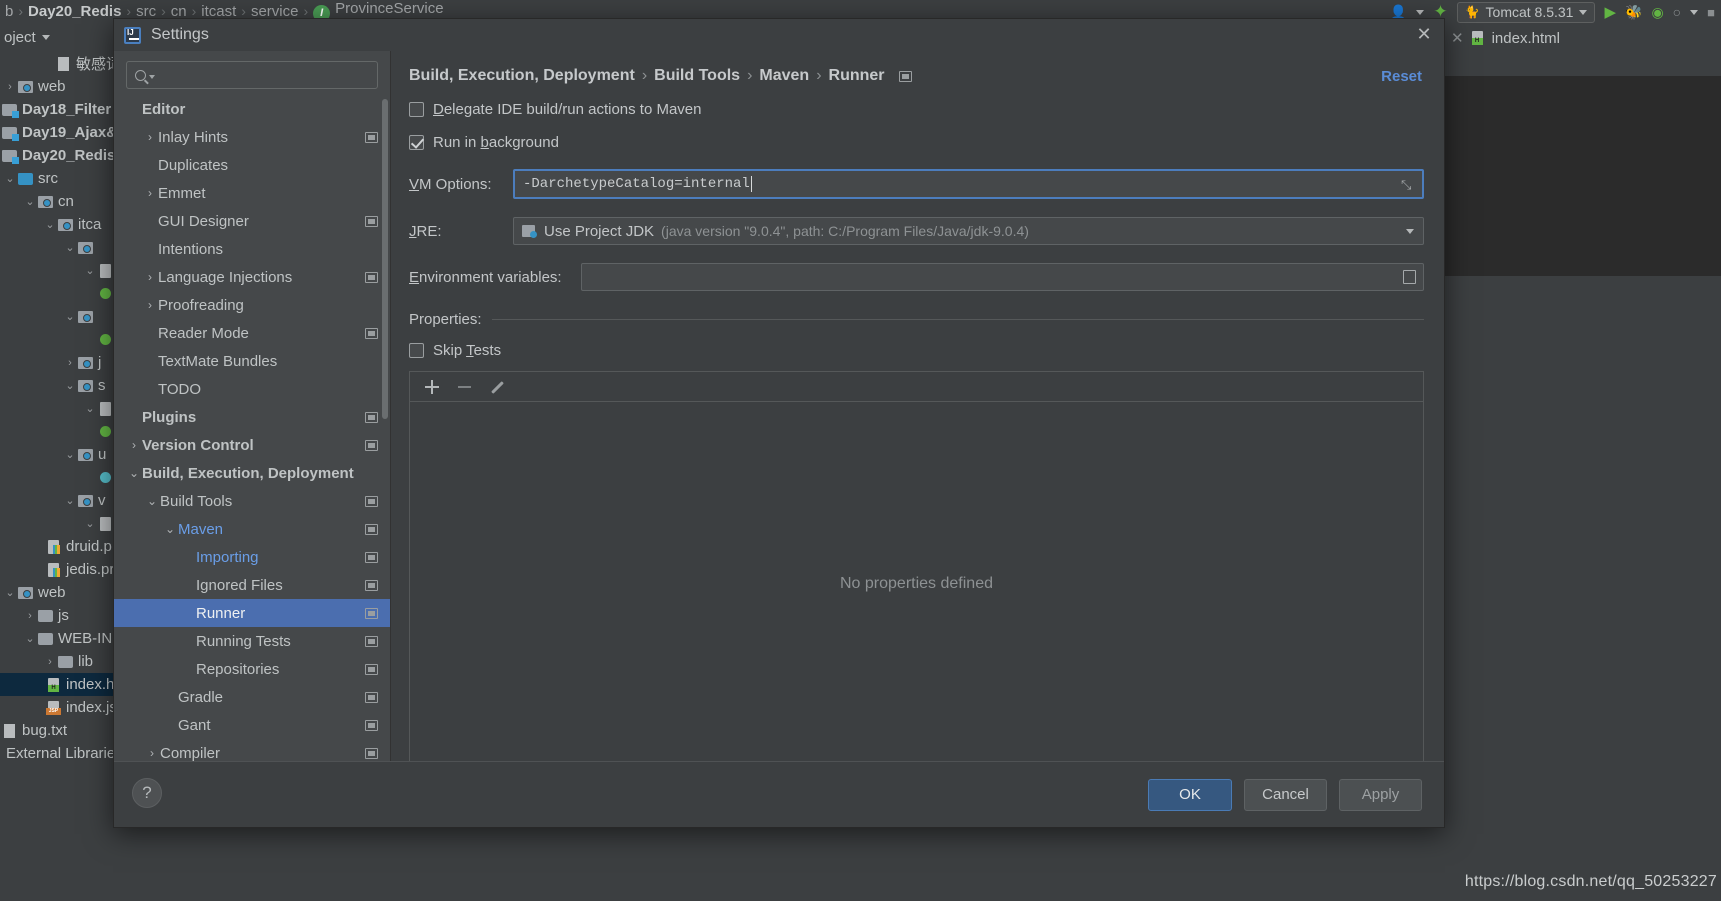  I want to click on browse-env-icon, so click(1409, 277).